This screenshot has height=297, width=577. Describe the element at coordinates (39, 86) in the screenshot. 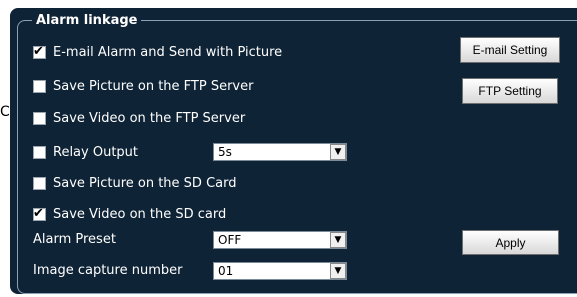

I see `ftp-picture-checkbox` at that location.